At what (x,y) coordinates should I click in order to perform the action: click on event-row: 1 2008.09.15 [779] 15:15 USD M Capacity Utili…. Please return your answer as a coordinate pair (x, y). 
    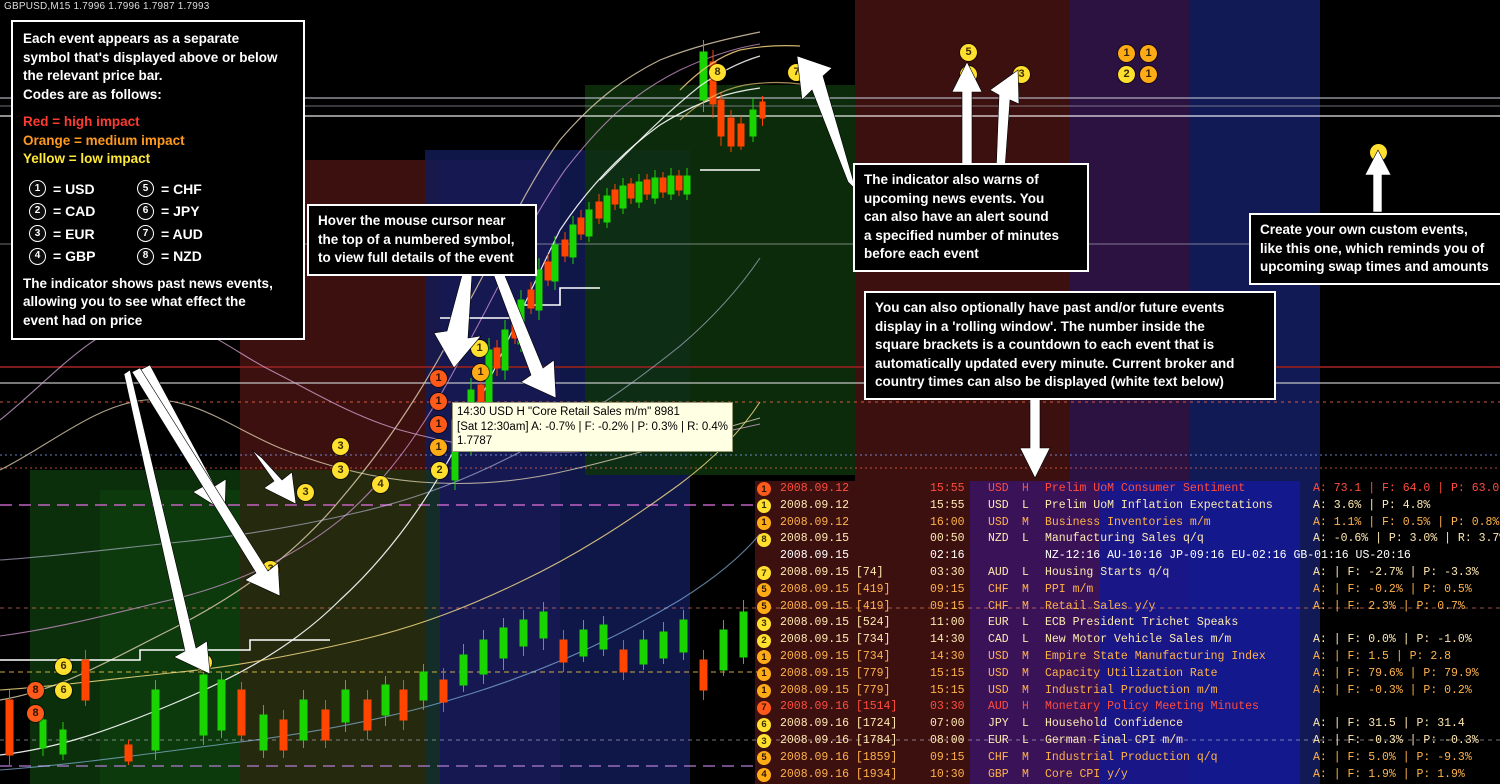
    Looking at the image, I should click on (1128, 674).